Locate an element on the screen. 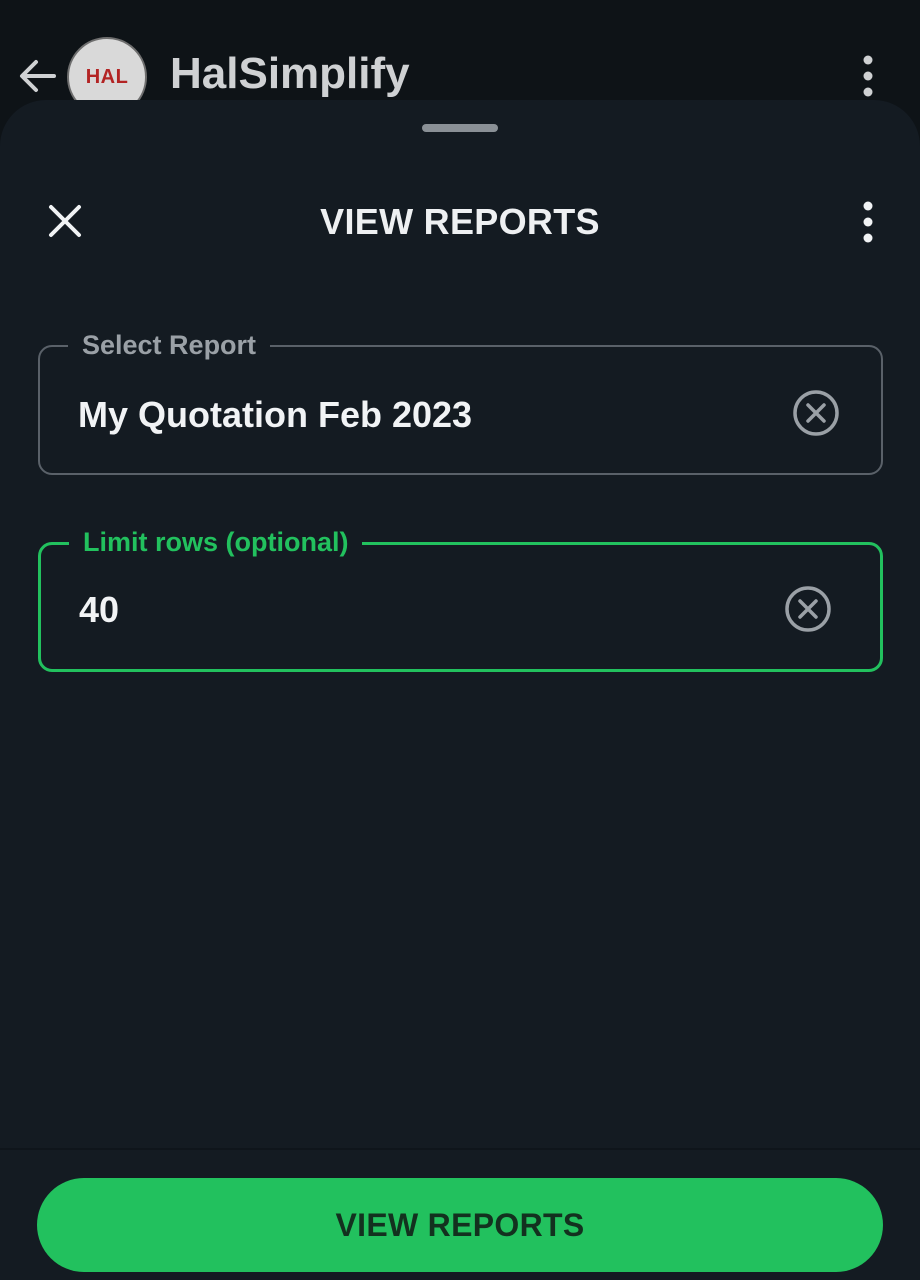  limit-rows-input: 40 is located at coordinates (99, 610).